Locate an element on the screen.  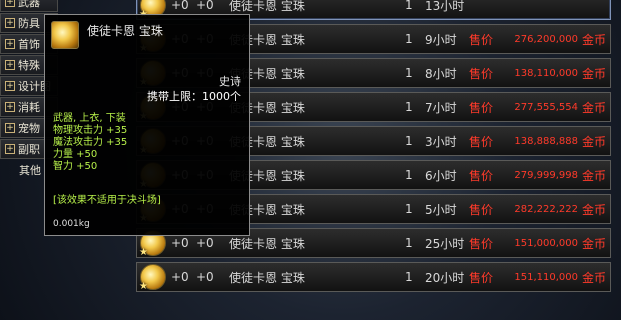
orb-item-icon is located at coordinates (65, 35).